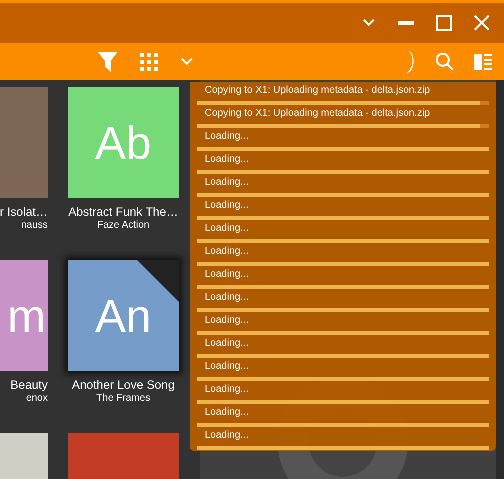 This screenshot has width=504, height=479. I want to click on album-initials: An, so click(123, 315).